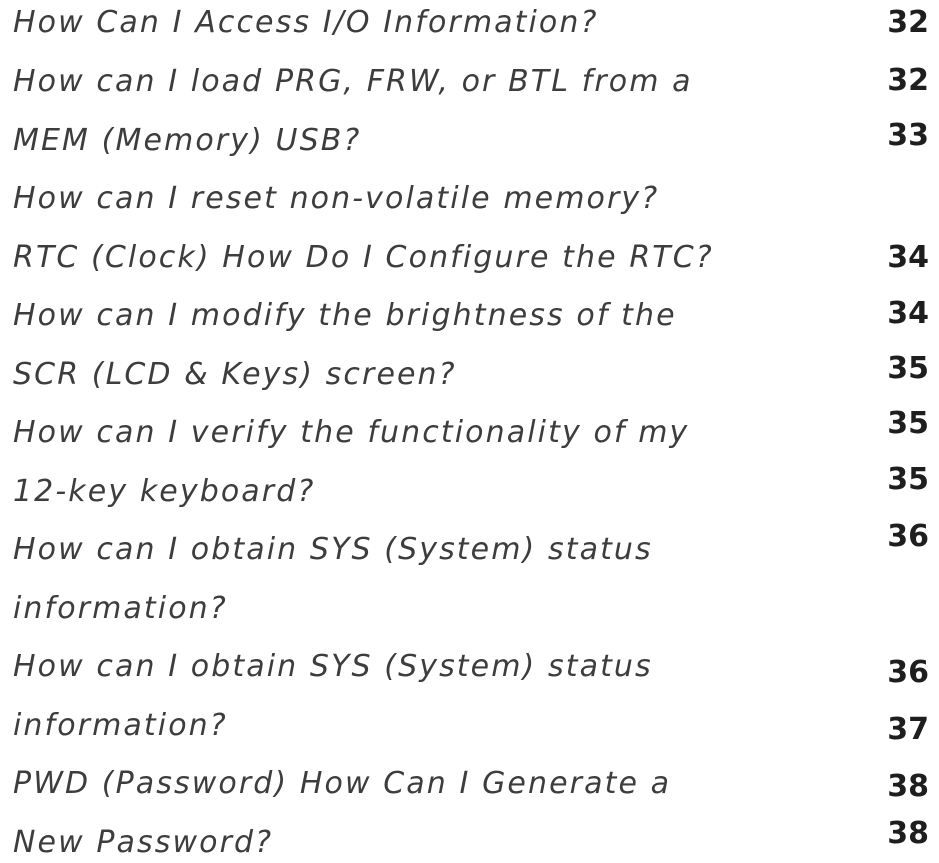 This screenshot has height=863, width=939. I want to click on toc-line: How can I modify the brightness of the, so click(345, 315).